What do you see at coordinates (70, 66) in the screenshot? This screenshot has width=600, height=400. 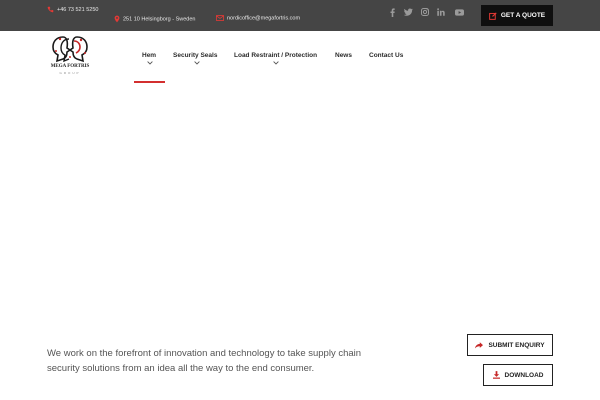 I see `logo-name: MEGA FORTRIS` at bounding box center [70, 66].